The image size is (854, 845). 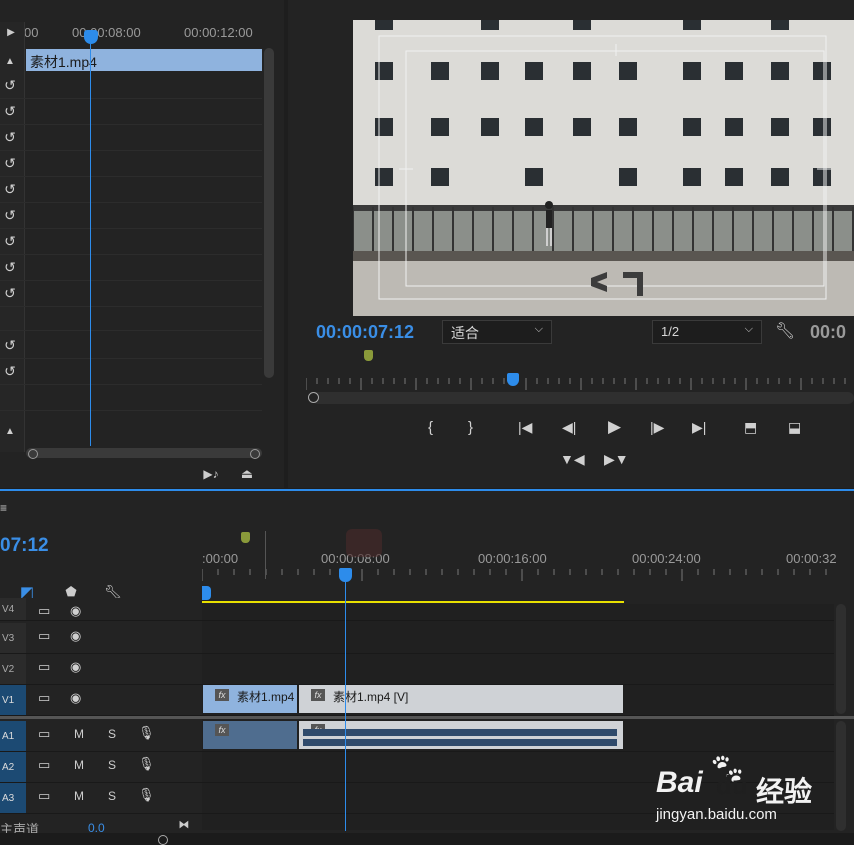 What do you see at coordinates (91, 37) in the screenshot?
I see `source-playhead-head` at bounding box center [91, 37].